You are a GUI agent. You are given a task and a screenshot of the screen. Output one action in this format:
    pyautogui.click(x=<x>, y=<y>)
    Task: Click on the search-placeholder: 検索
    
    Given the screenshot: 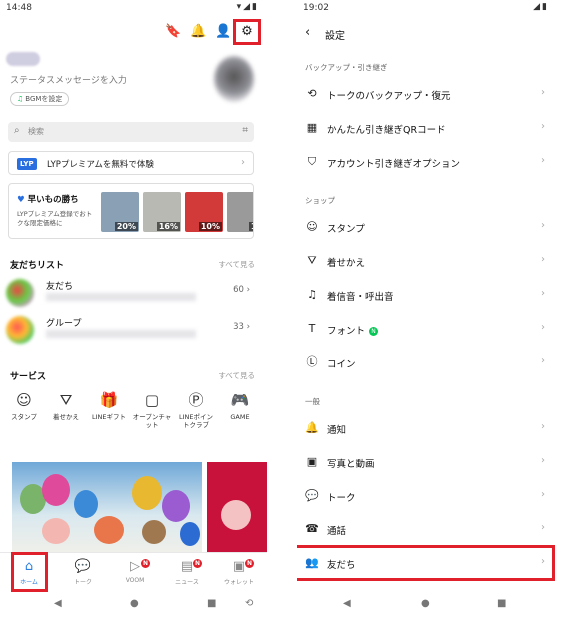 What is the action you would take?
    pyautogui.click(x=36, y=131)
    